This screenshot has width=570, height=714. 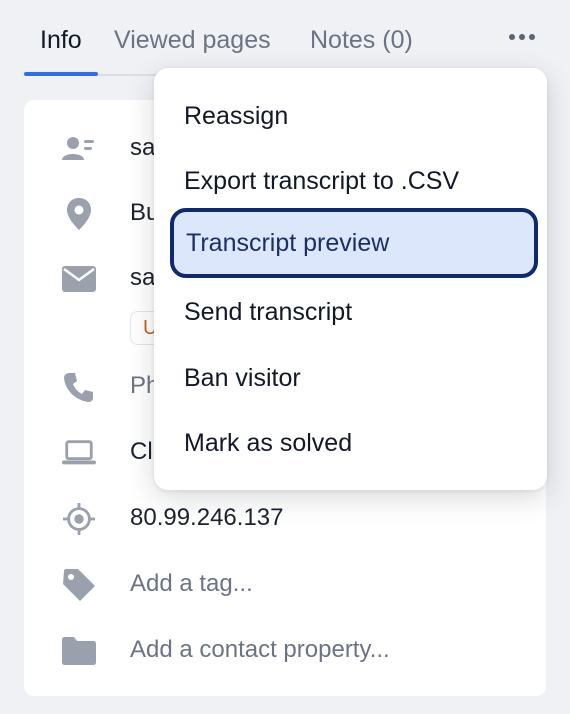 What do you see at coordinates (79, 387) in the screenshot?
I see `phone-icon` at bounding box center [79, 387].